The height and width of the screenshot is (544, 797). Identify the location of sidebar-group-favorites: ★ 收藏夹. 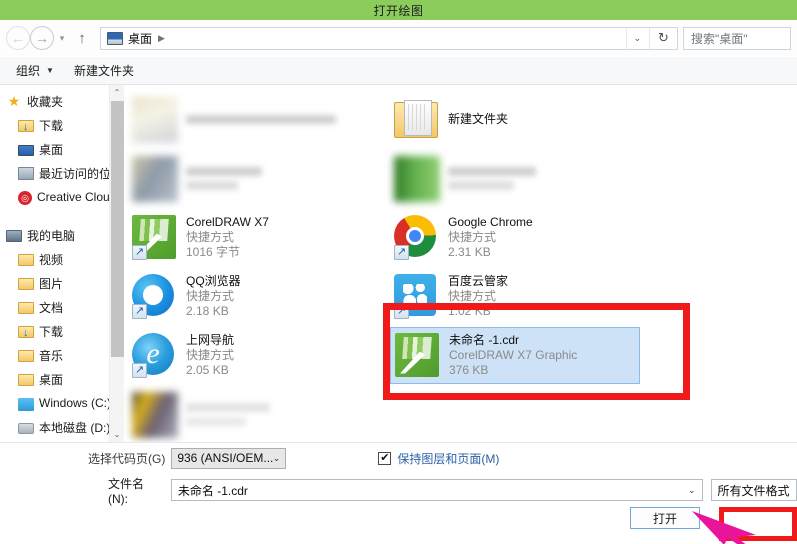
(62, 101).